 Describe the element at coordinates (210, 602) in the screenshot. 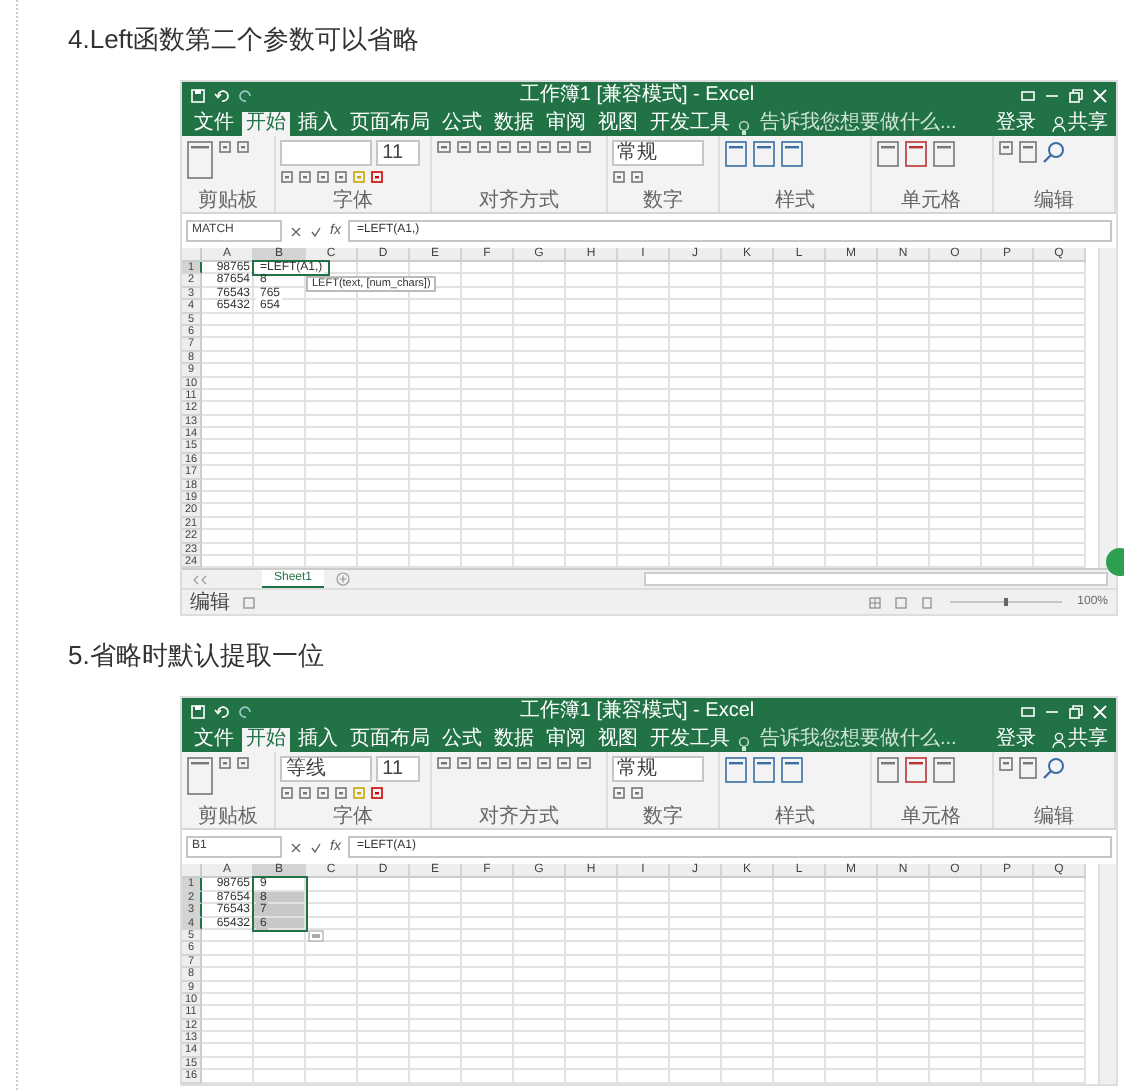

I see `status-text: 编辑` at that location.